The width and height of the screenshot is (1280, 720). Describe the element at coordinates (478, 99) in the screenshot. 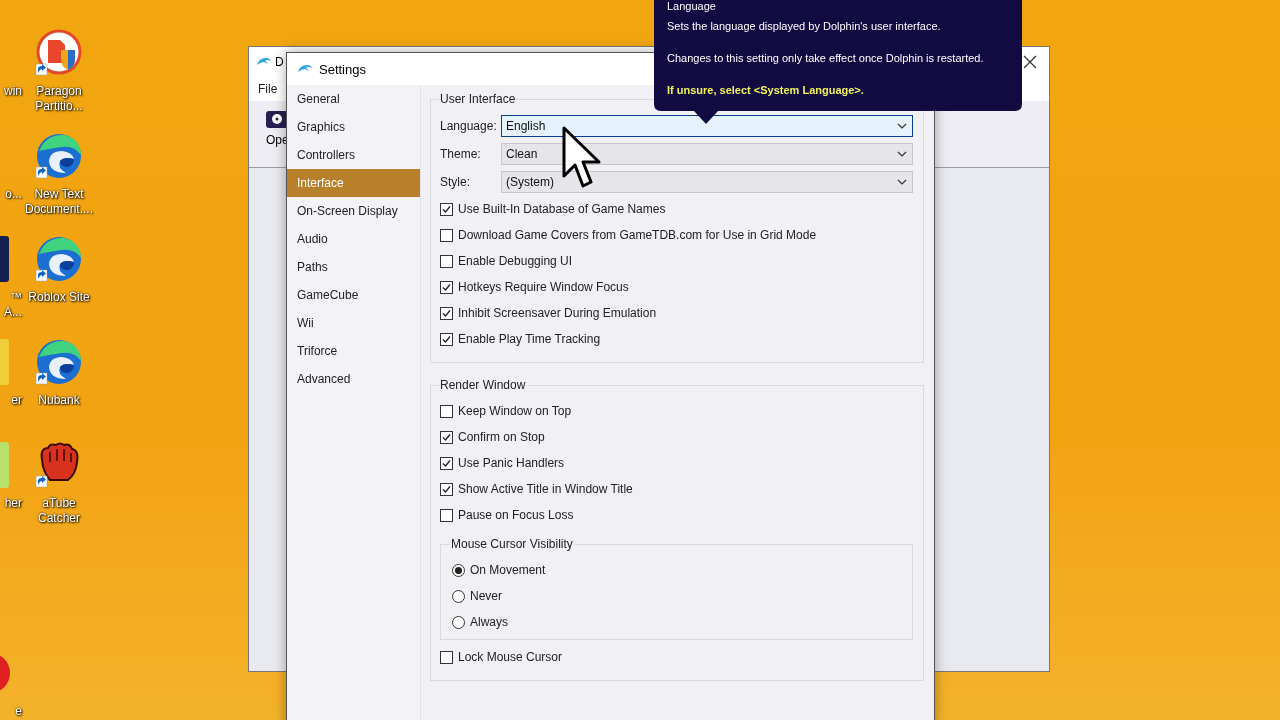

I see `group-title: User Interface` at that location.